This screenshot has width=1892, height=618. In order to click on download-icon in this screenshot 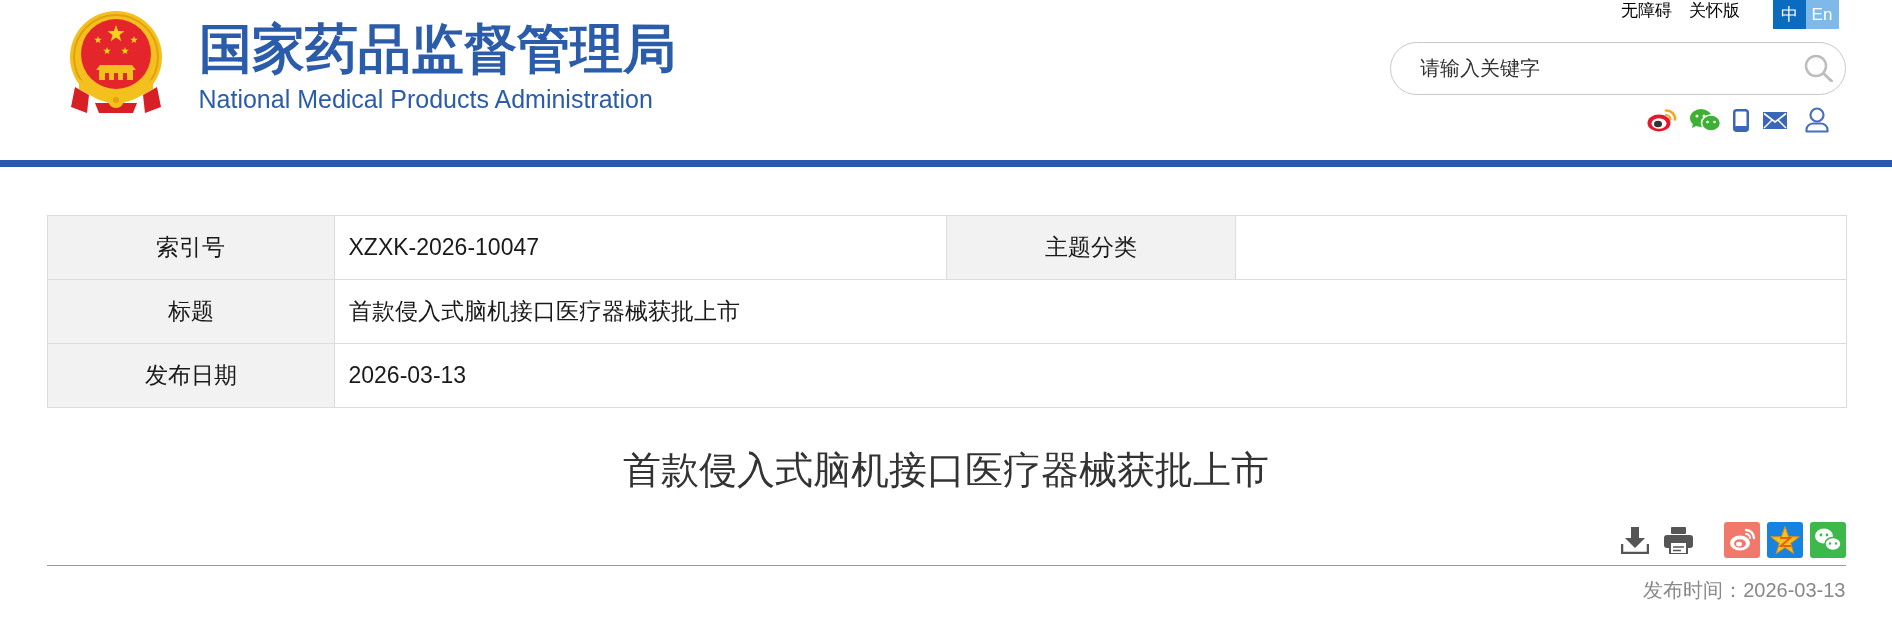, I will do `click(1634, 540)`.